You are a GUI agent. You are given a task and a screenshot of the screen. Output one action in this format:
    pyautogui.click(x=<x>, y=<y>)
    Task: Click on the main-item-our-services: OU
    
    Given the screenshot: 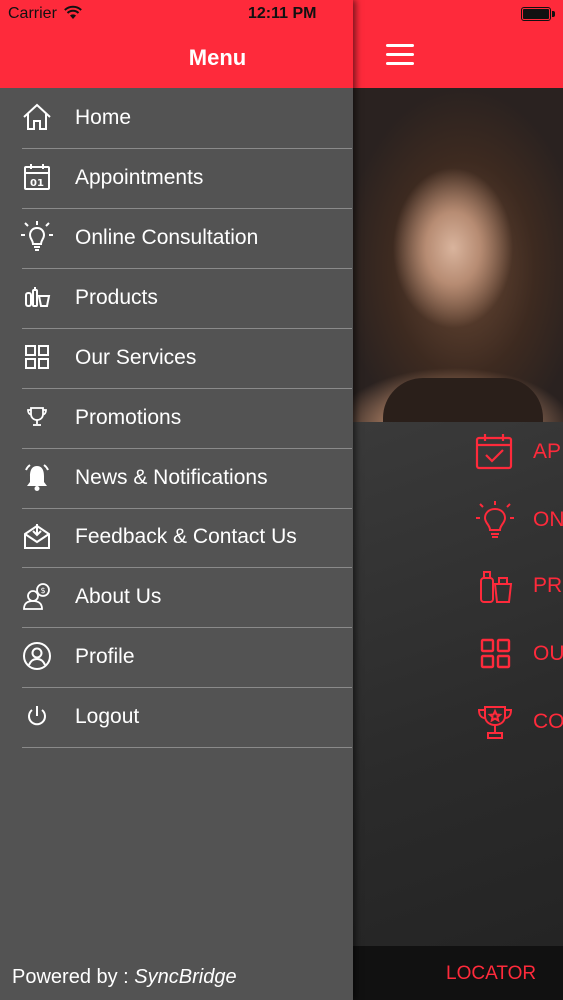 What is the action you would take?
    pyautogui.click(x=458, y=654)
    